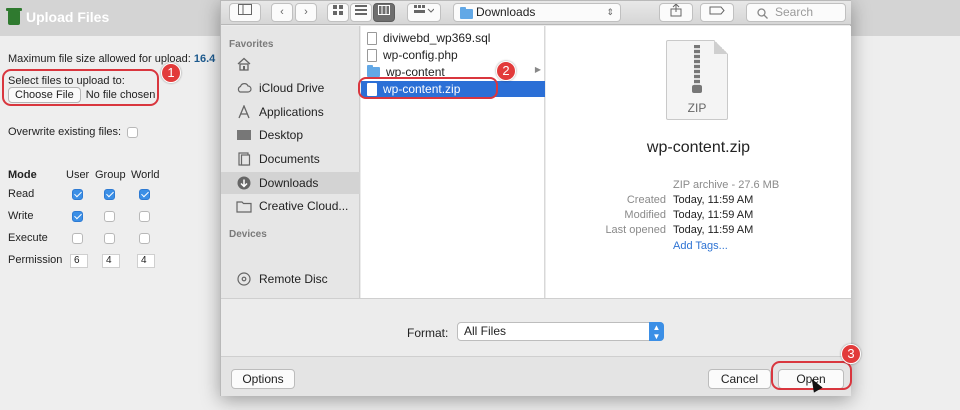 Image resolution: width=960 pixels, height=410 pixels. What do you see at coordinates (14, 16) in the screenshot?
I see `trash-icon` at bounding box center [14, 16].